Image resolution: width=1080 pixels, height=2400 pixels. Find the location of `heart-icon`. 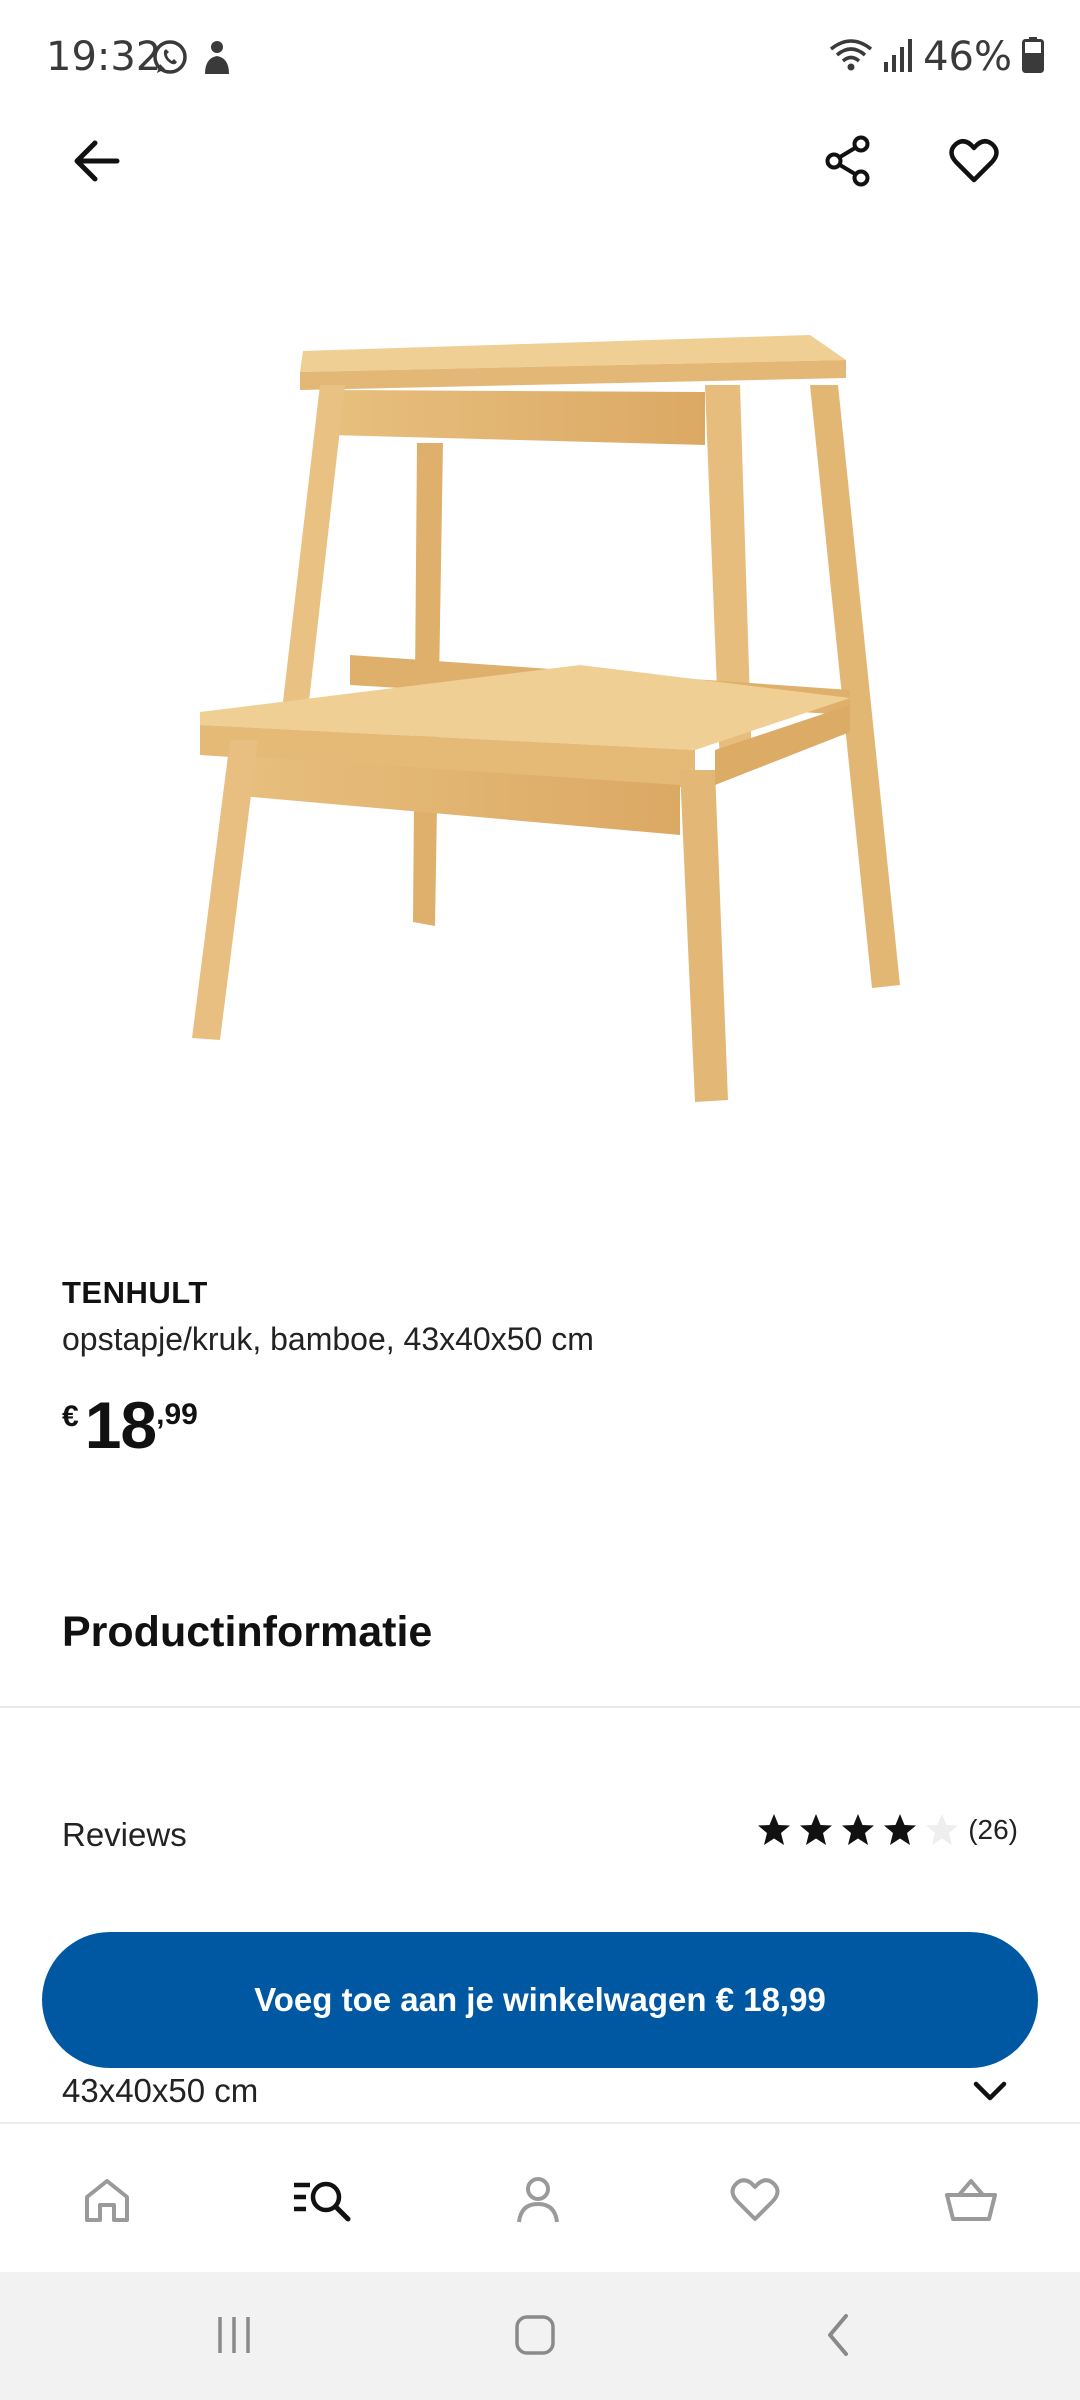

heart-icon is located at coordinates (974, 161).